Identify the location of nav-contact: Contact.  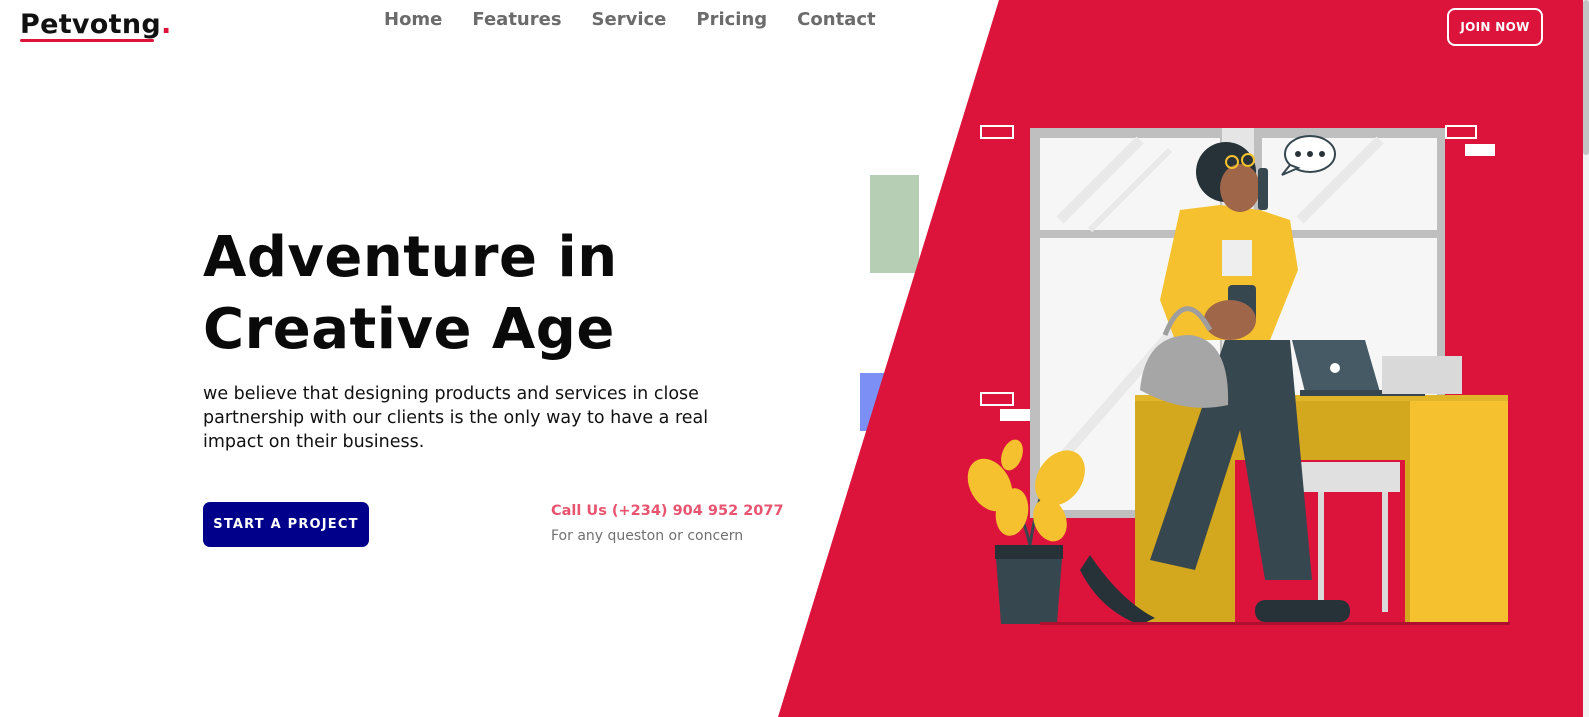
(836, 19).